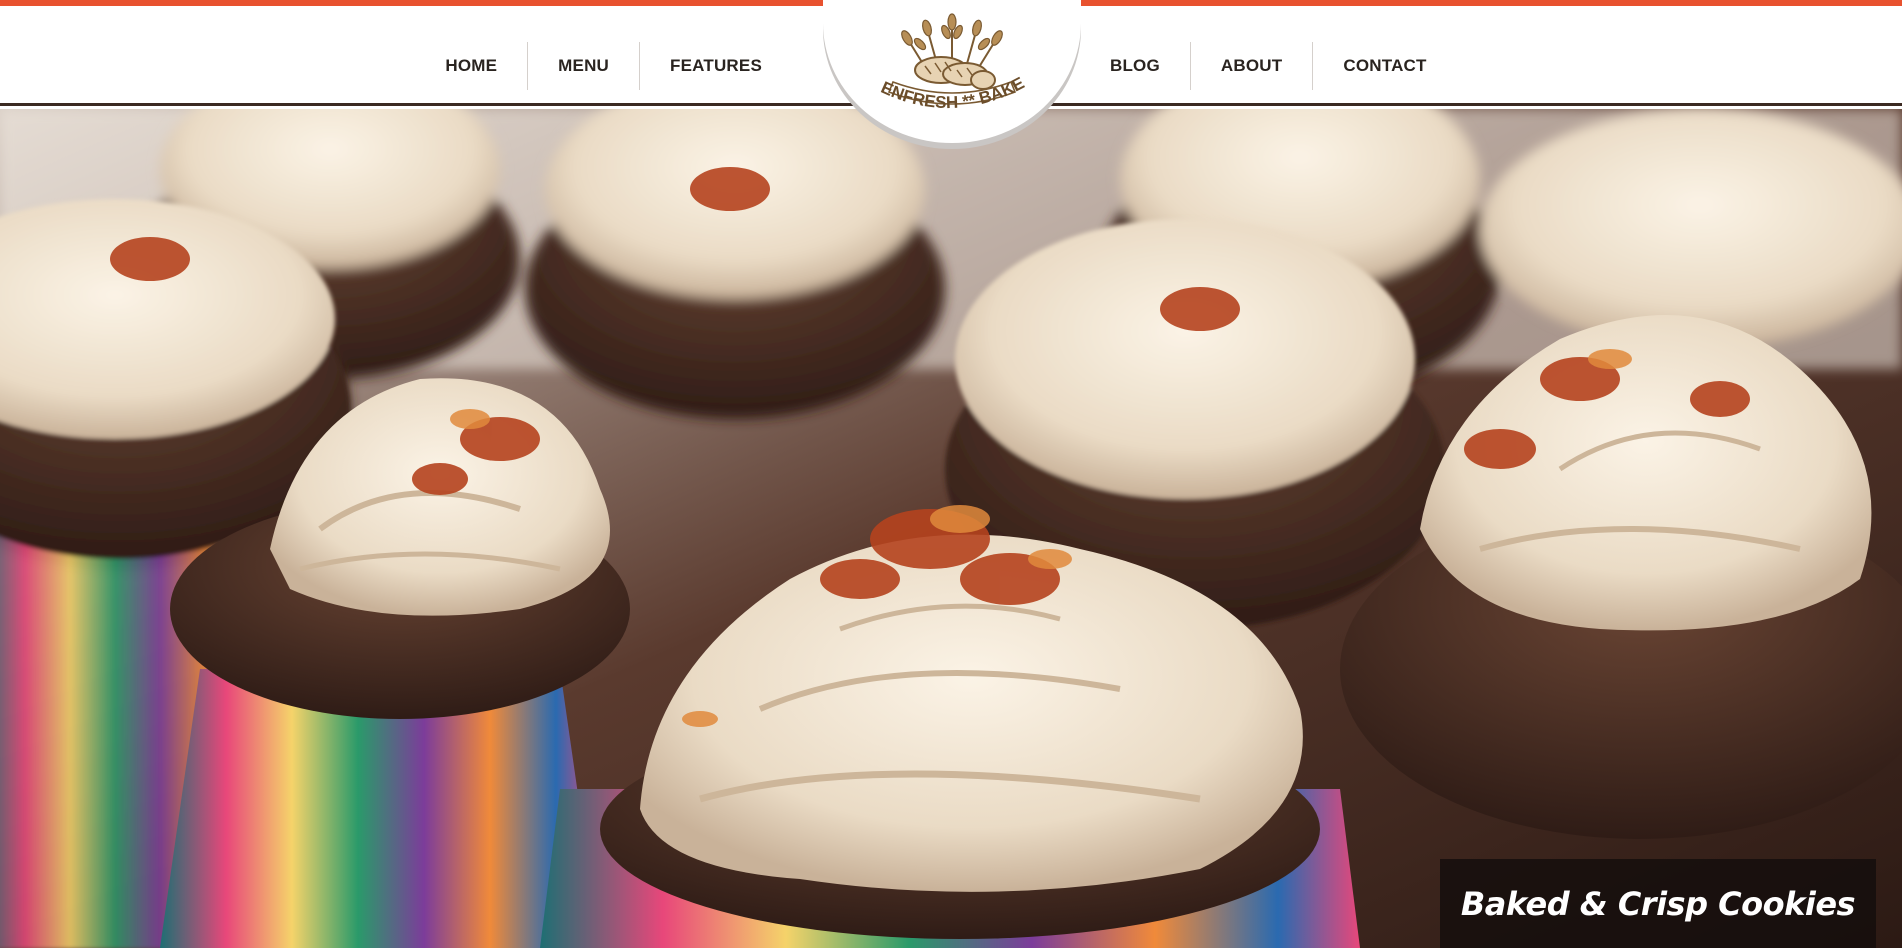 The image size is (1902, 948). What do you see at coordinates (583, 66) in the screenshot?
I see `nav-menu-link: MENU` at bounding box center [583, 66].